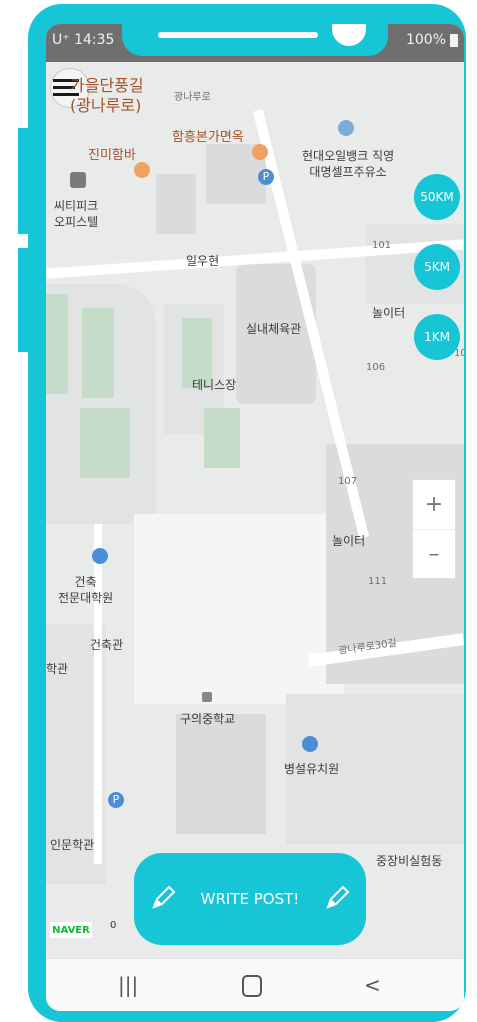 This screenshot has height=1022, width=477. Describe the element at coordinates (372, 985) in the screenshot. I see `back-icon: <` at that location.